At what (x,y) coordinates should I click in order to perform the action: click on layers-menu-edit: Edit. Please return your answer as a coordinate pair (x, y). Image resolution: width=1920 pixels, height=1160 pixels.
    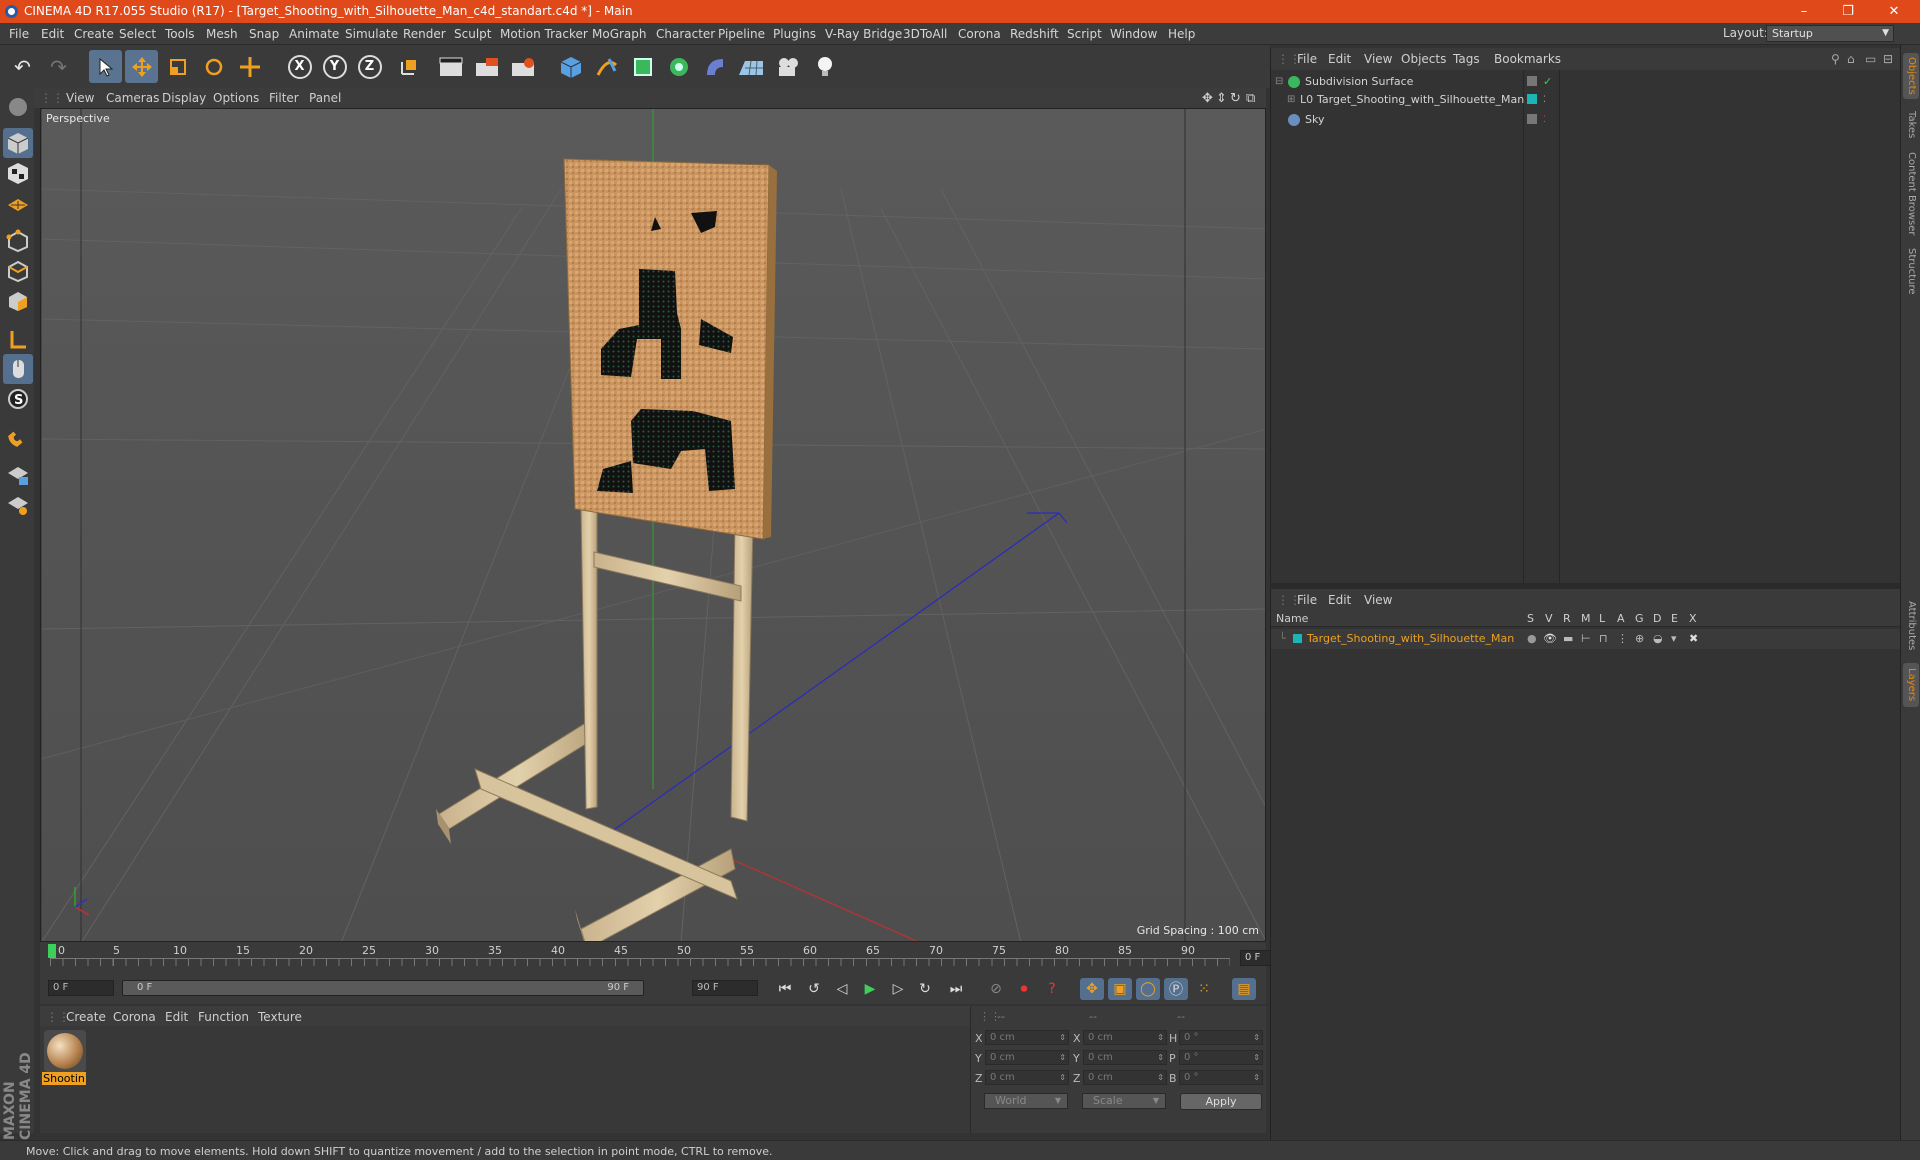
    Looking at the image, I should click on (1339, 600).